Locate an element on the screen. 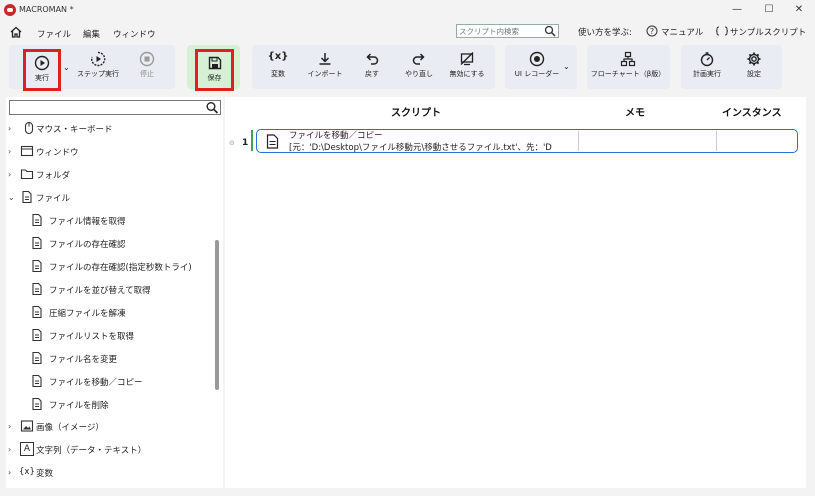 This screenshot has height=496, width=815. tree-item-file-info: ファイル情報を取得 is located at coordinates (132, 221).